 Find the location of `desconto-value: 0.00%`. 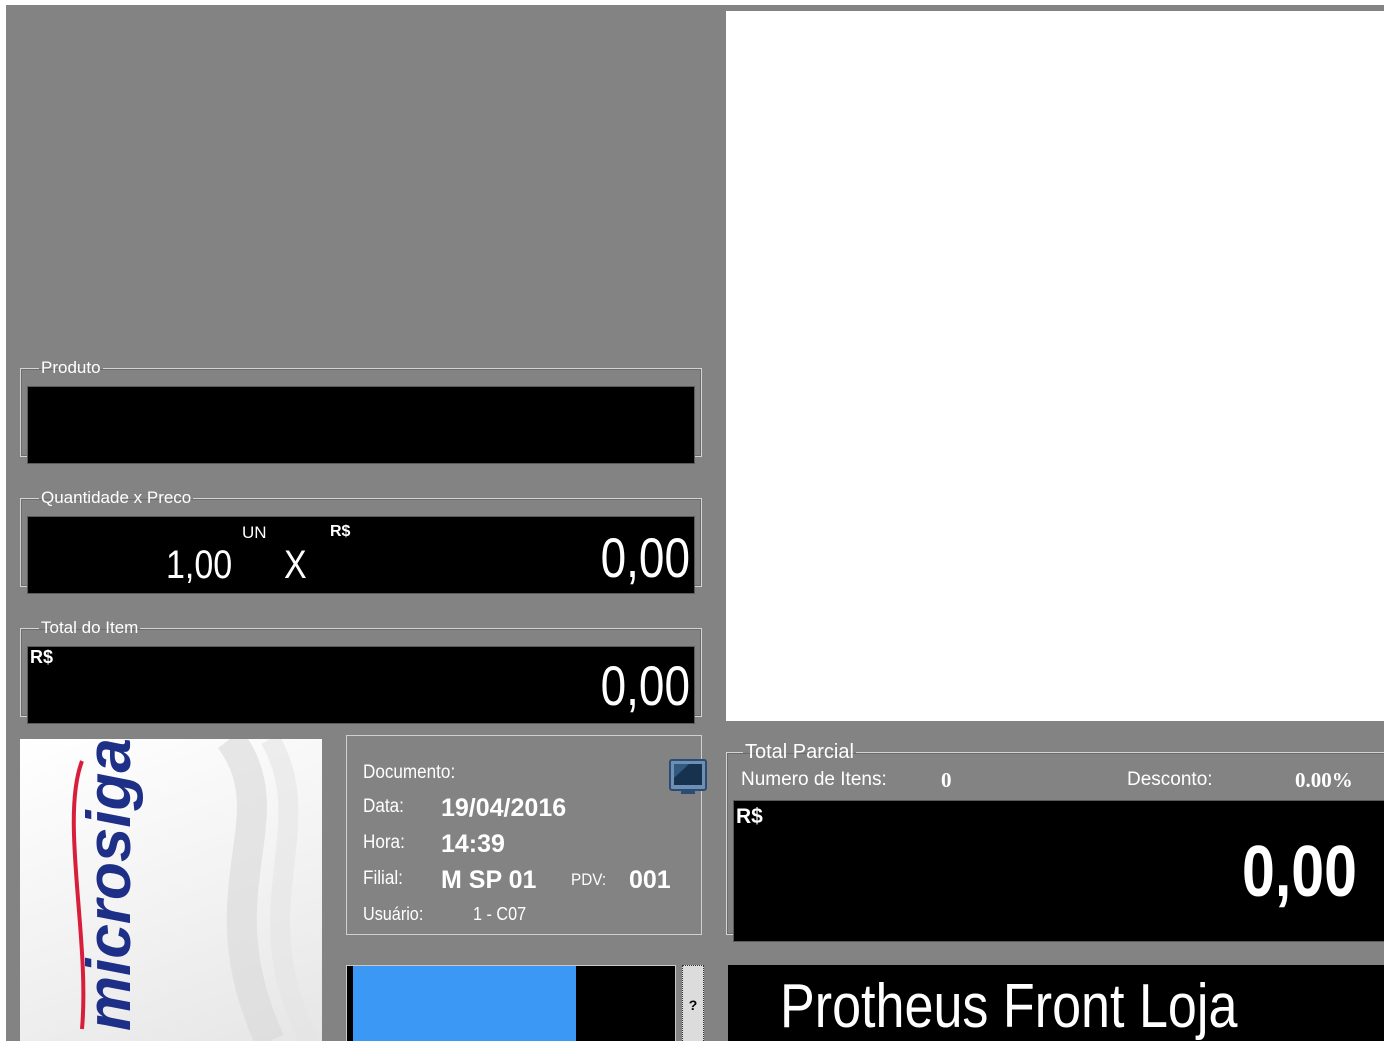

desconto-value: 0.00% is located at coordinates (1324, 780).